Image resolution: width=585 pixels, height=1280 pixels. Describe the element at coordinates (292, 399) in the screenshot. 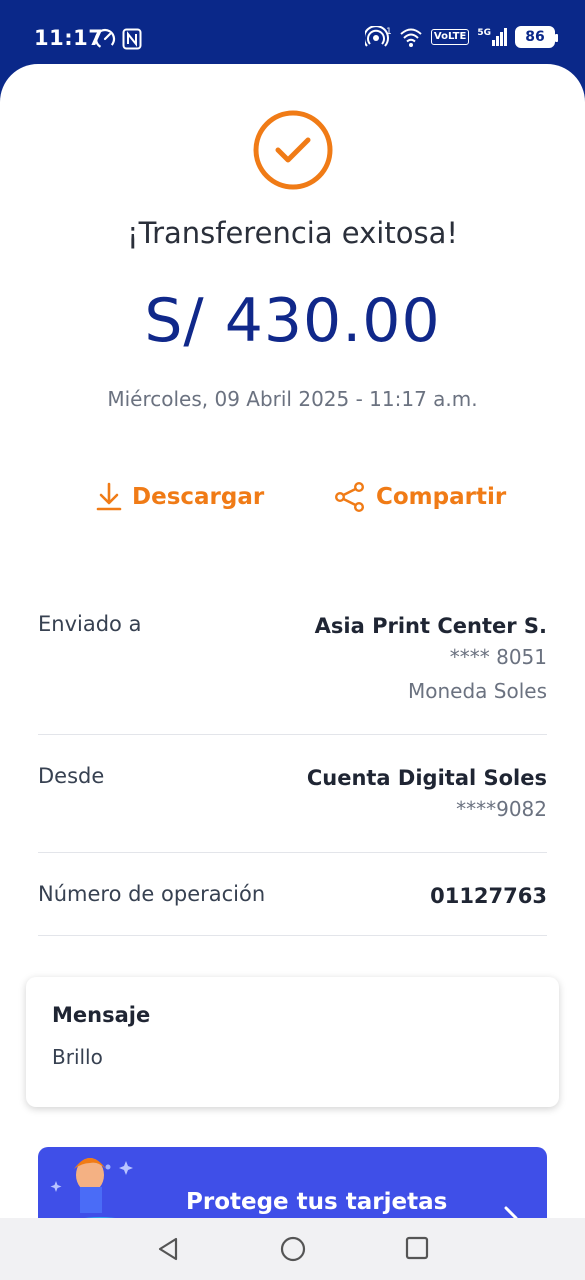

I see `transfer-date: Miércoles, 09 Abril 2025 - 11:17 a.m.` at that location.